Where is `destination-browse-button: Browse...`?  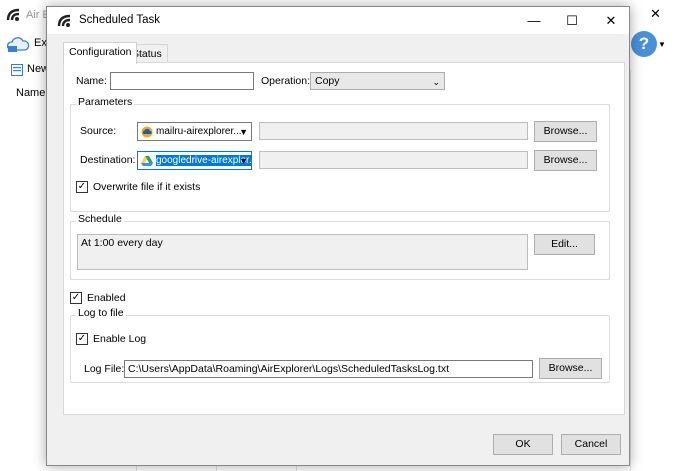
destination-browse-button: Browse... is located at coordinates (565, 160).